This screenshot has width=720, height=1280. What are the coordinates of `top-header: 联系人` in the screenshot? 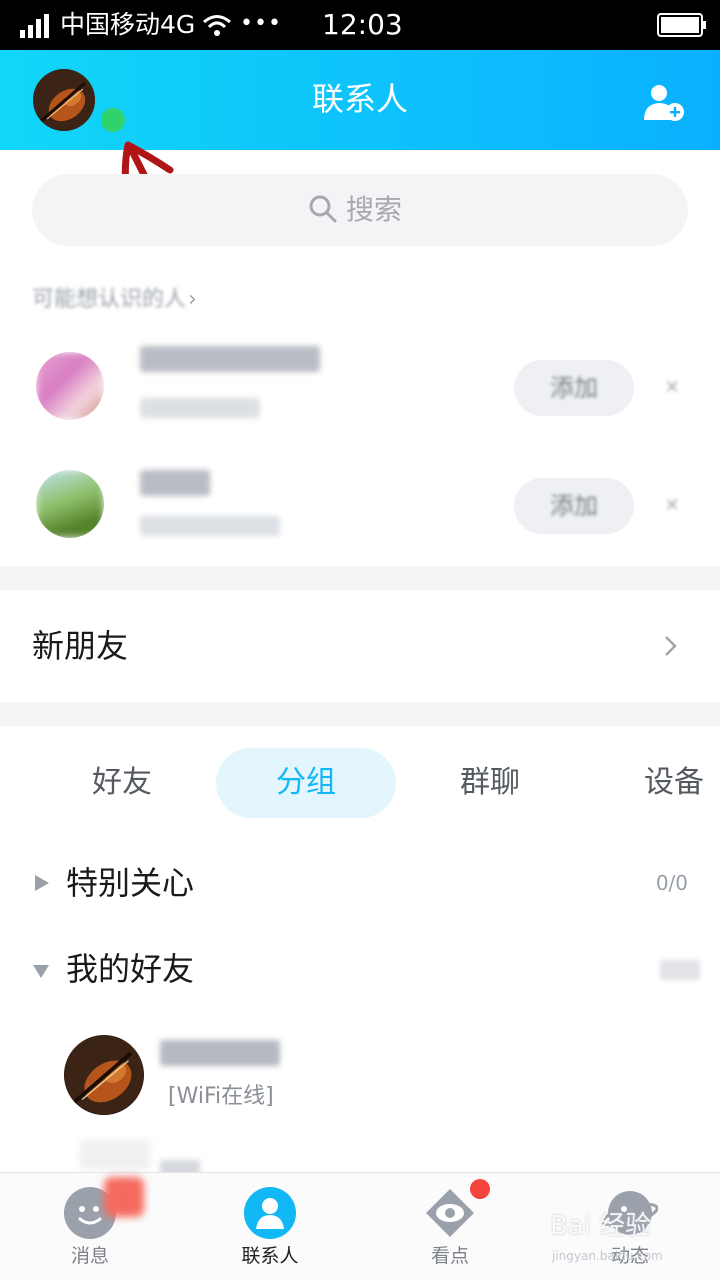 It's located at (360, 100).